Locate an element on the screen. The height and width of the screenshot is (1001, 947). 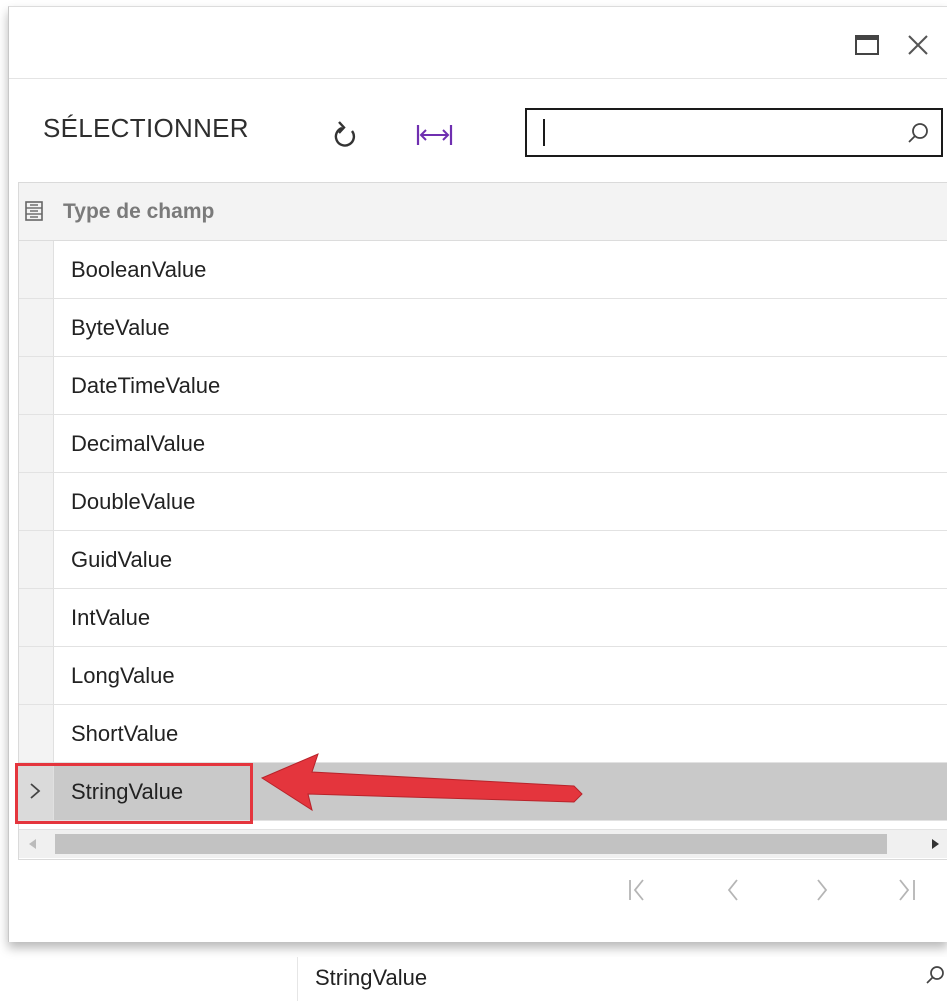
cell-field-type: ShortValue is located at coordinates (125, 733).